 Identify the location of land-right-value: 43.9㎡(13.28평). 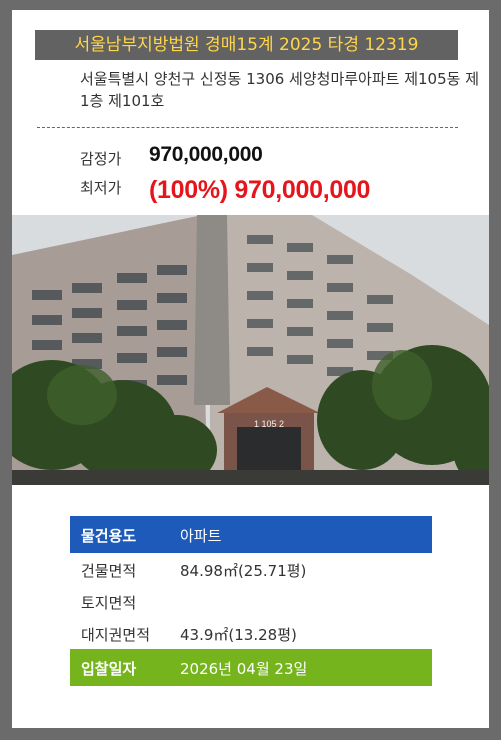
(238, 635).